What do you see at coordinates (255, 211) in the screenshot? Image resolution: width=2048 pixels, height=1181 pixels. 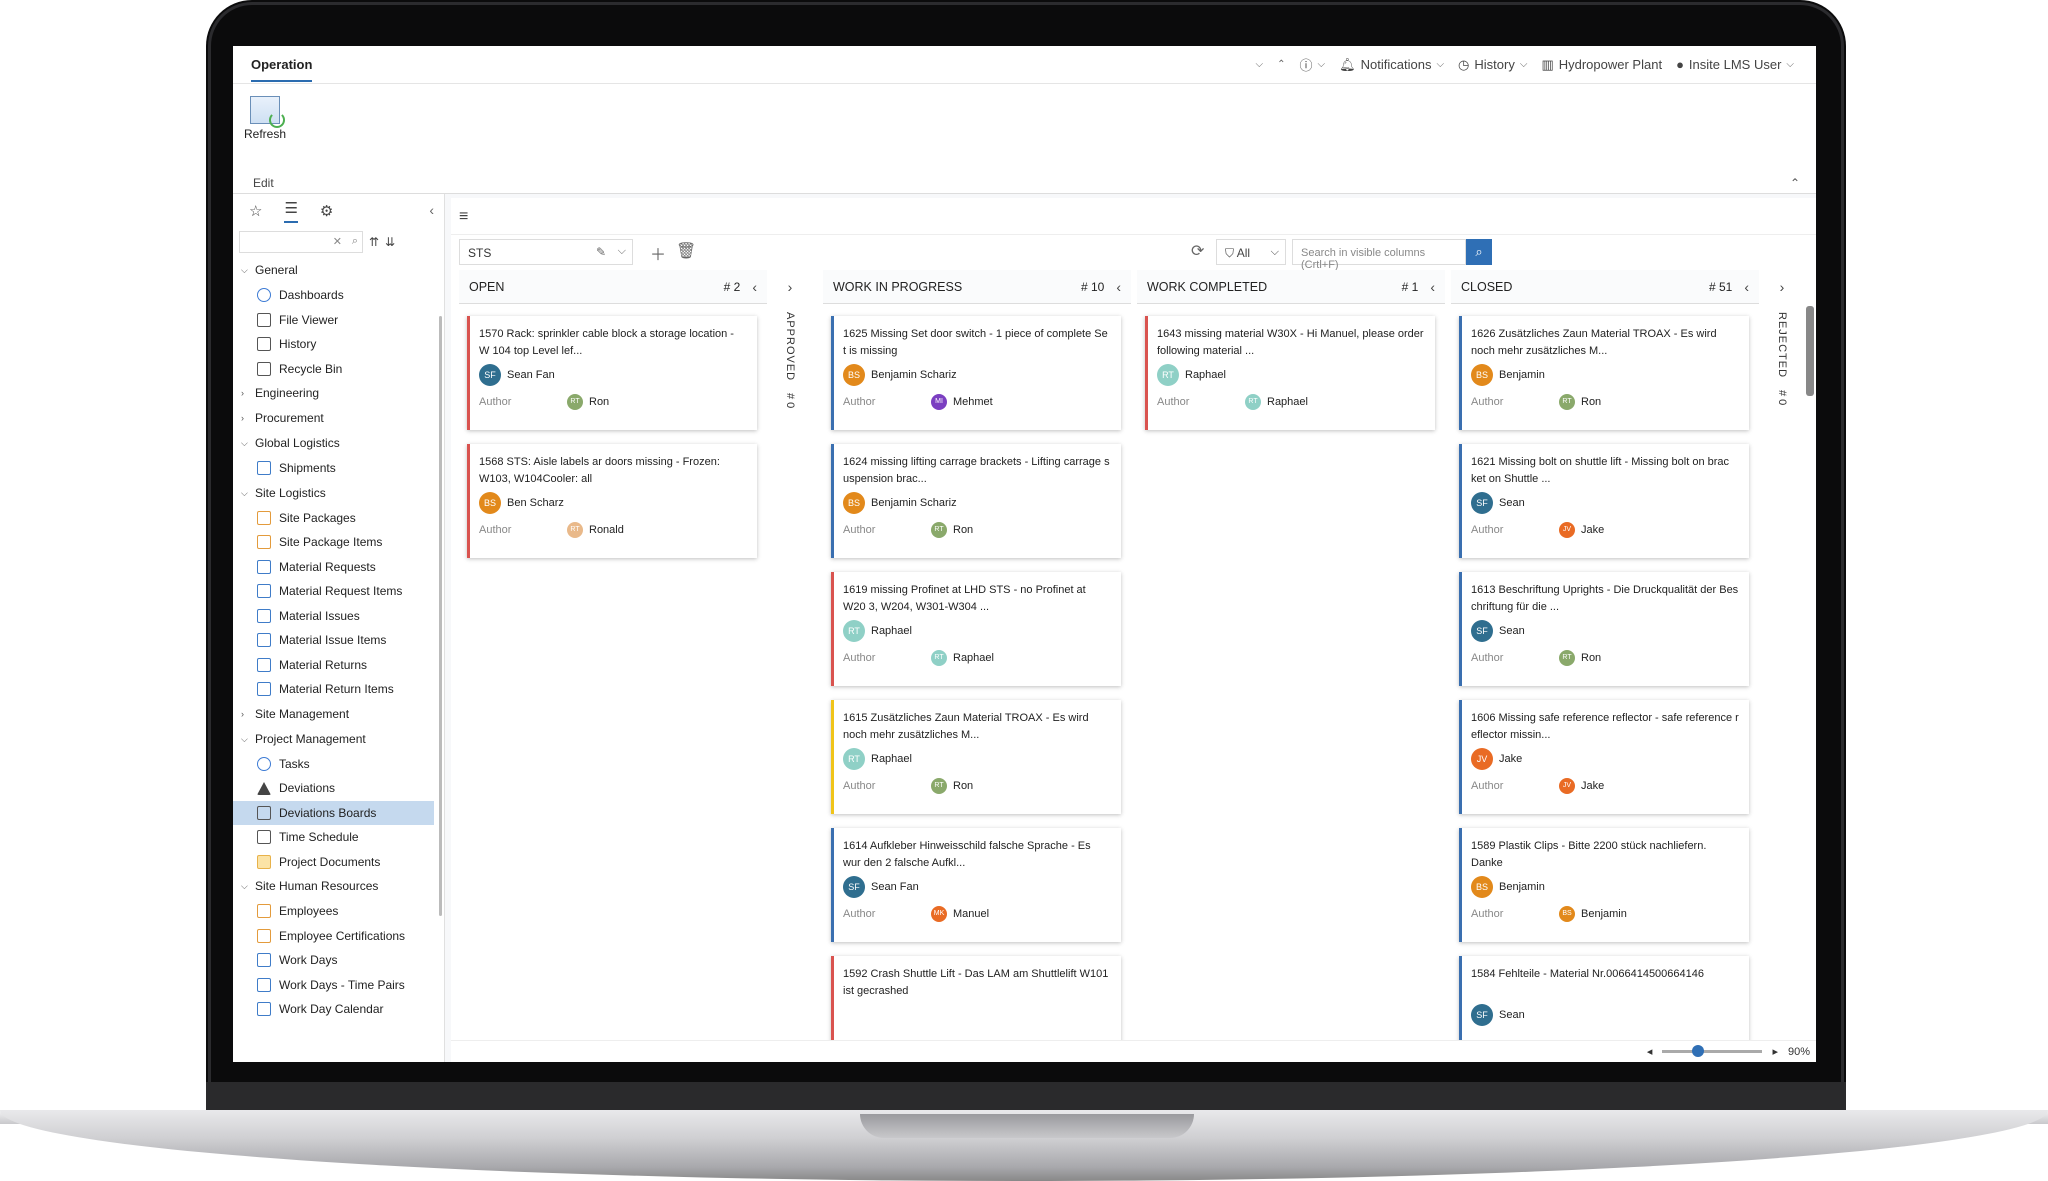 I see `star-icon: ☆` at bounding box center [255, 211].